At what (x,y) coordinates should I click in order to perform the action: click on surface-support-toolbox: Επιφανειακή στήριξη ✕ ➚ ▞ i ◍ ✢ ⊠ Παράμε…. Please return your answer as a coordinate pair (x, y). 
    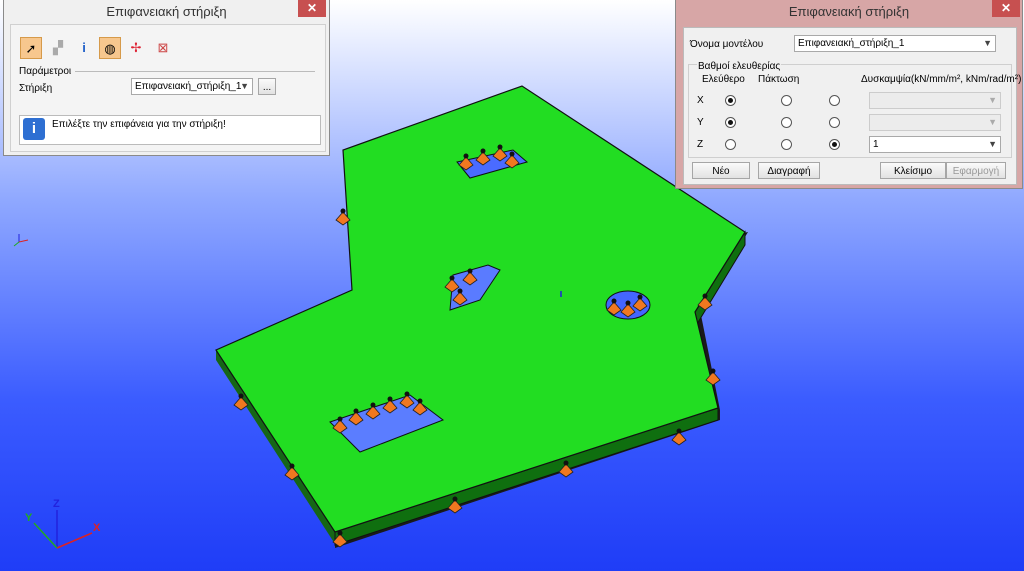
    Looking at the image, I should click on (166, 77).